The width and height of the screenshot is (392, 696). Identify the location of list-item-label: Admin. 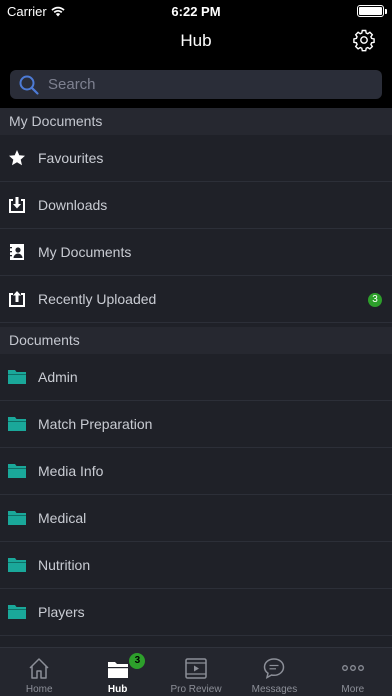
(58, 377).